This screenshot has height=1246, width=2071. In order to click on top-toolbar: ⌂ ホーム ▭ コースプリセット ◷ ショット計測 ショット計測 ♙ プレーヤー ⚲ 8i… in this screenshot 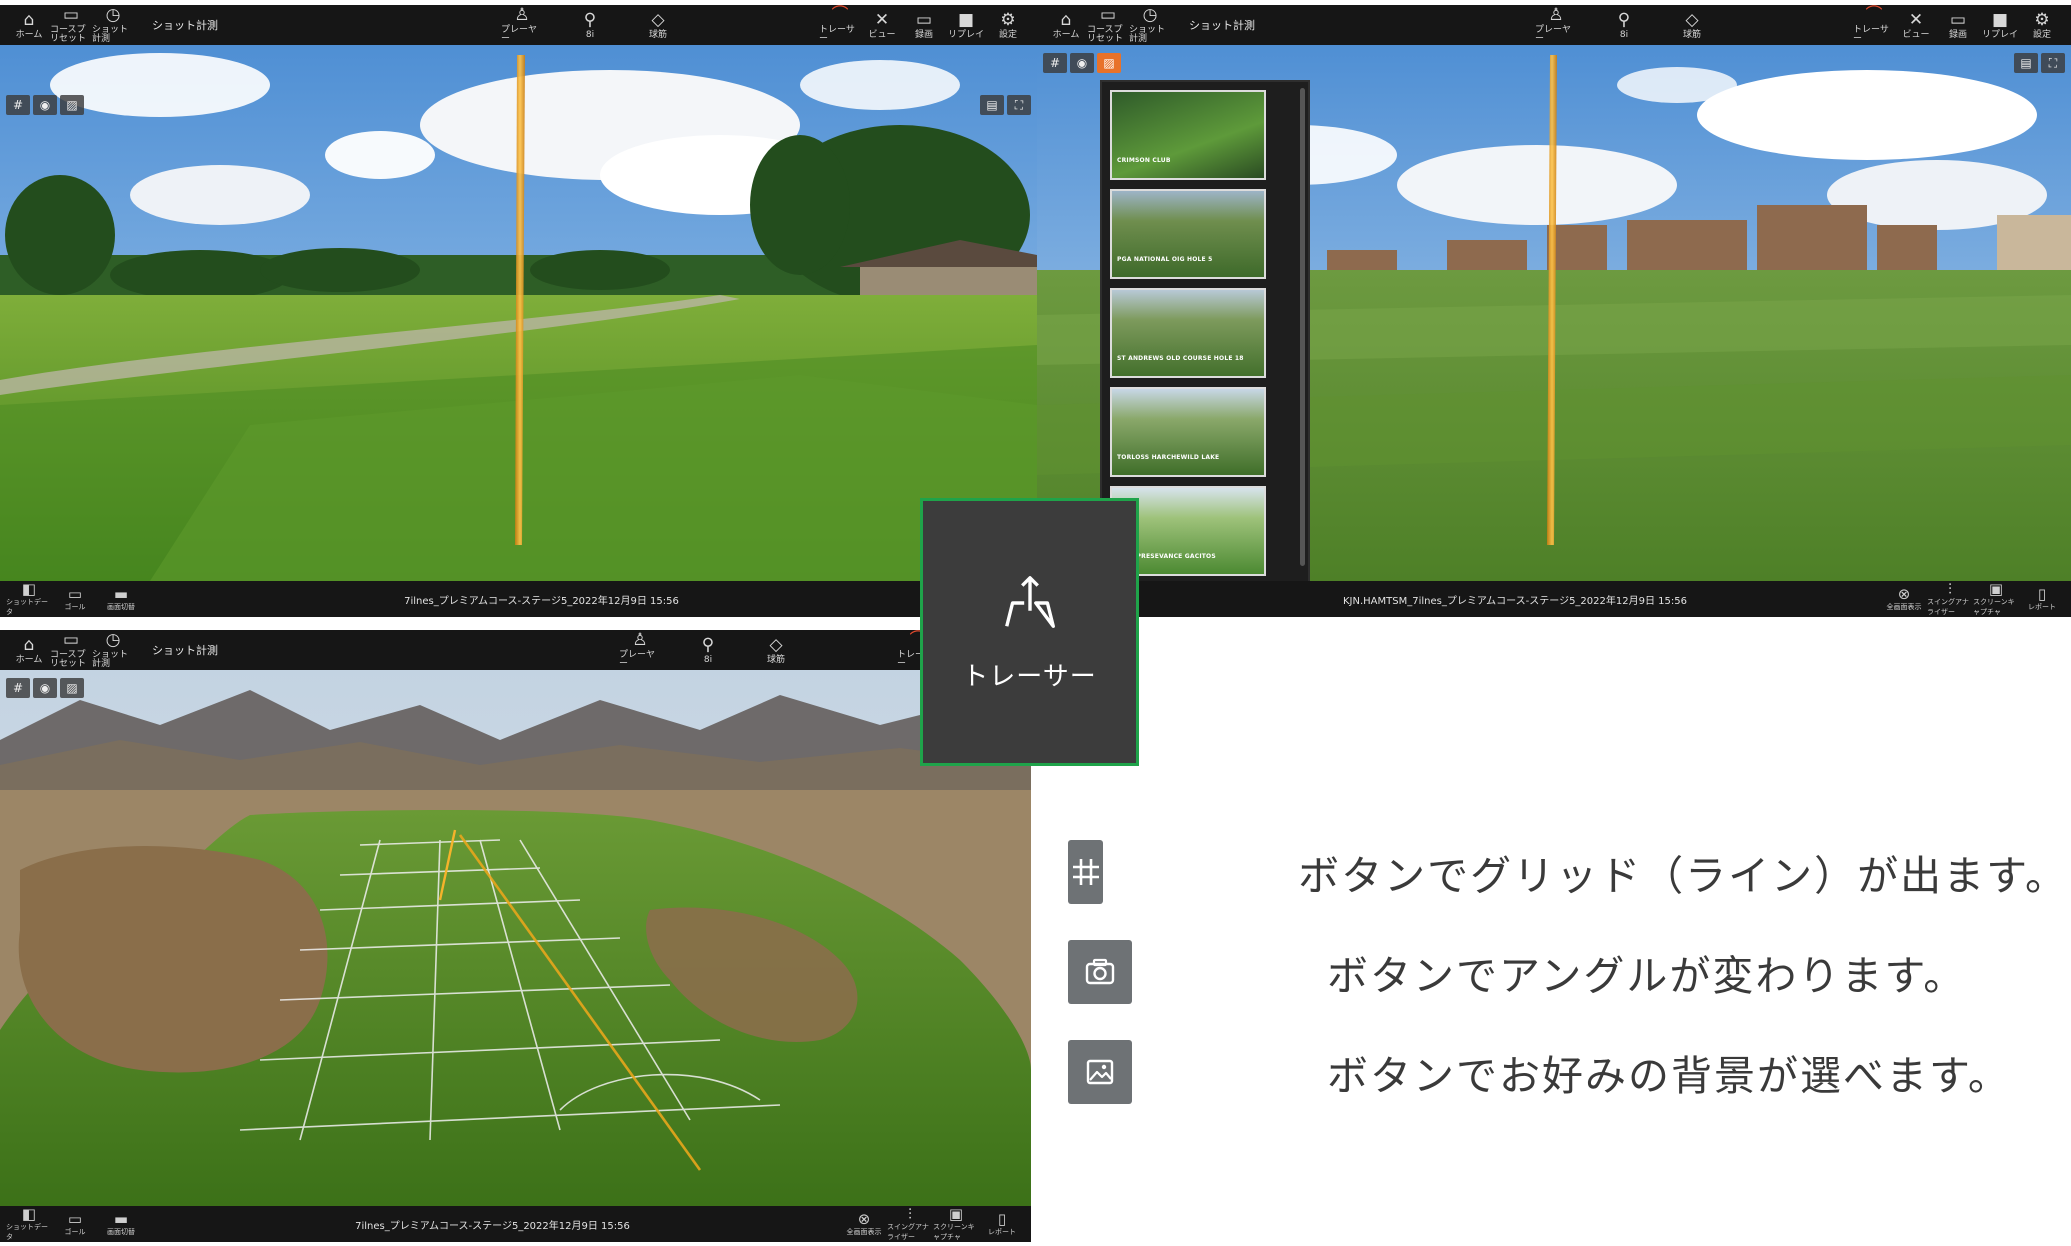, I will do `click(515, 650)`.